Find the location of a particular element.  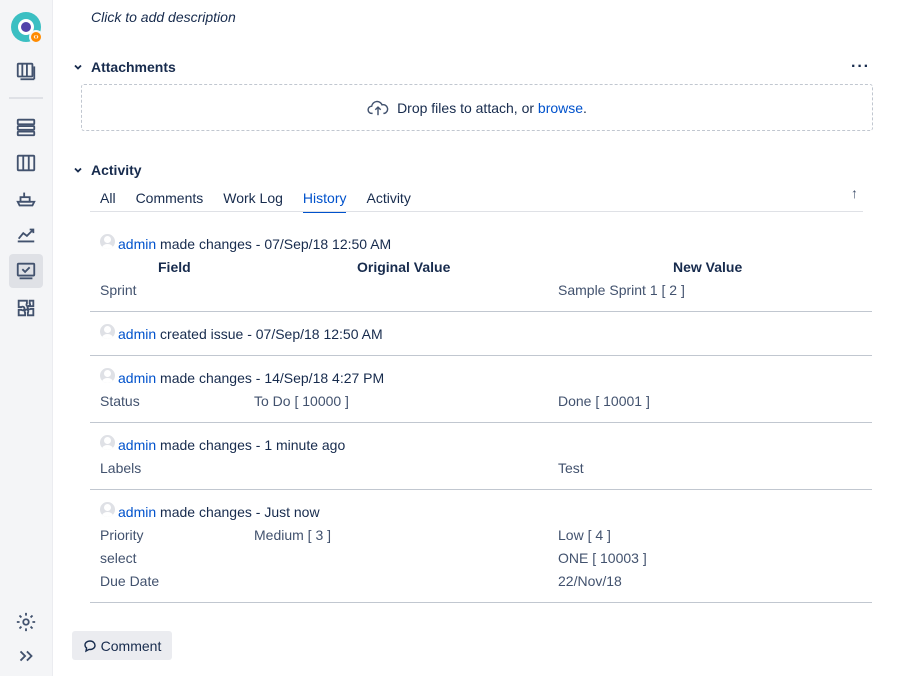

app-logo: ‹› is located at coordinates (27, 28).